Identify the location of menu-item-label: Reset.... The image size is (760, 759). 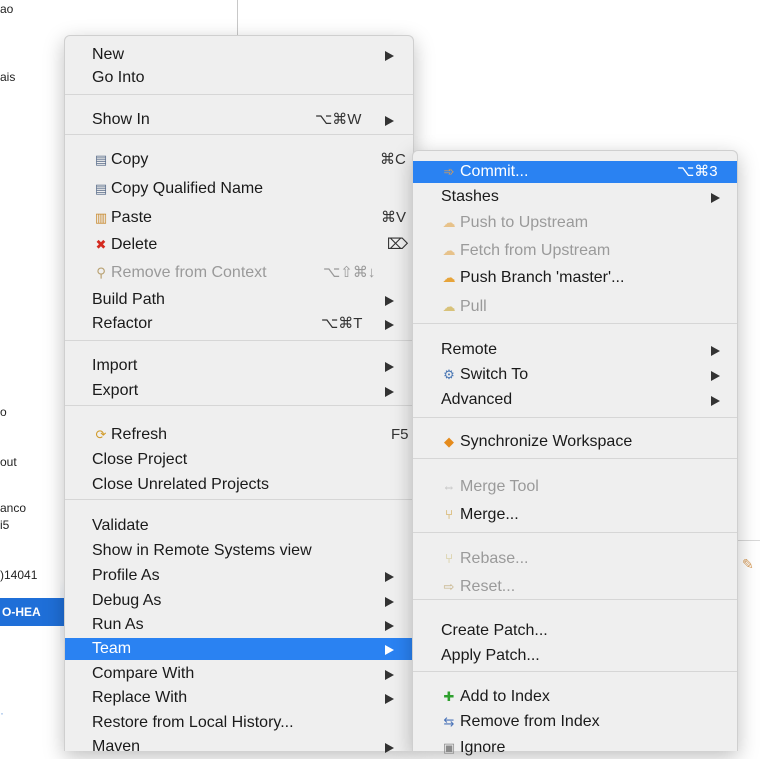
(488, 586).